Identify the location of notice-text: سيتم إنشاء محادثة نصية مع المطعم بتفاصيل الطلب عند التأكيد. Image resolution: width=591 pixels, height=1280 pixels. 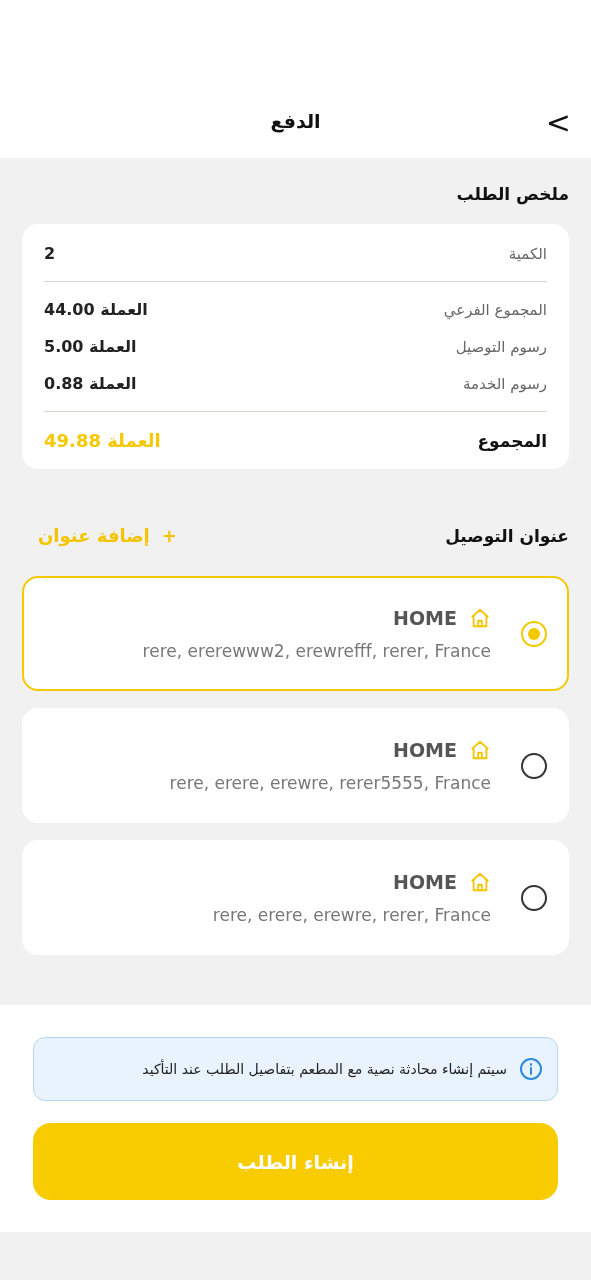
(324, 1069).